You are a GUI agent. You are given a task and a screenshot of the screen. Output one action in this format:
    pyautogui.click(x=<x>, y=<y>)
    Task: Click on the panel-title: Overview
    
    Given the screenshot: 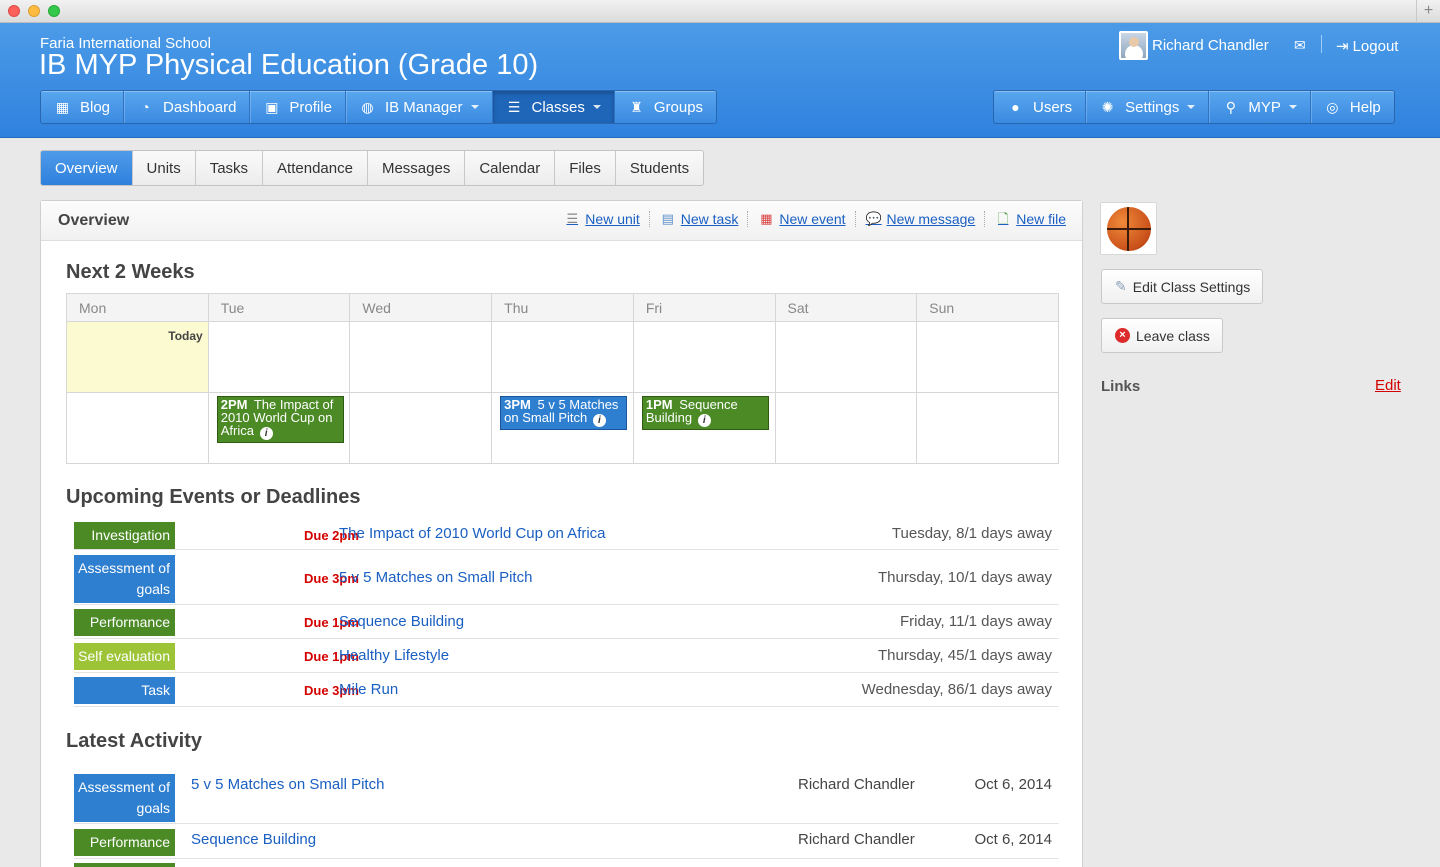 What is the action you would take?
    pyautogui.click(x=94, y=220)
    